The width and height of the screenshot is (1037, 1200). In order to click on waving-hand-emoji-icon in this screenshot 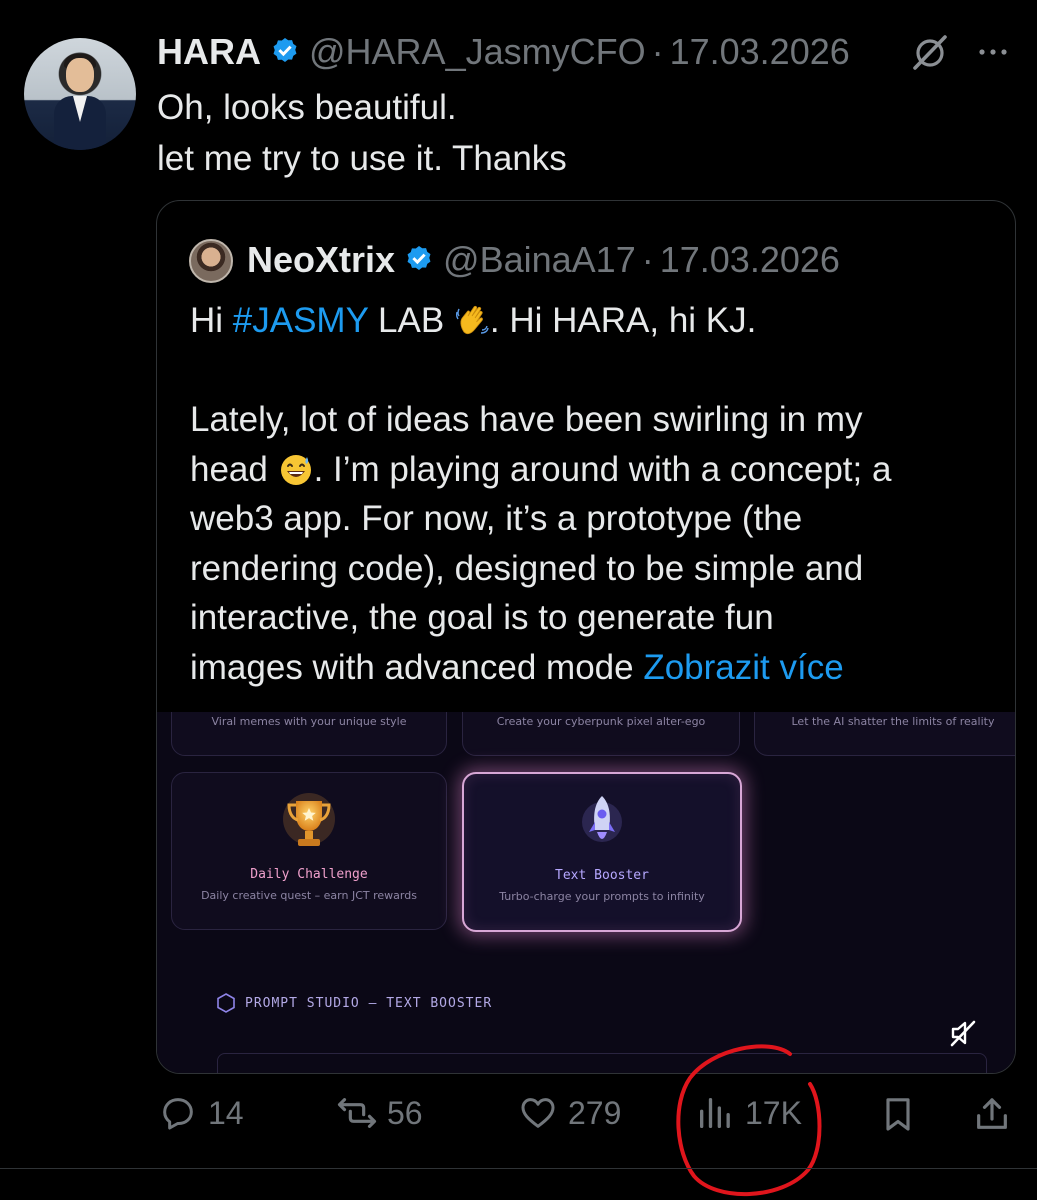, I will do `click(472, 320)`.